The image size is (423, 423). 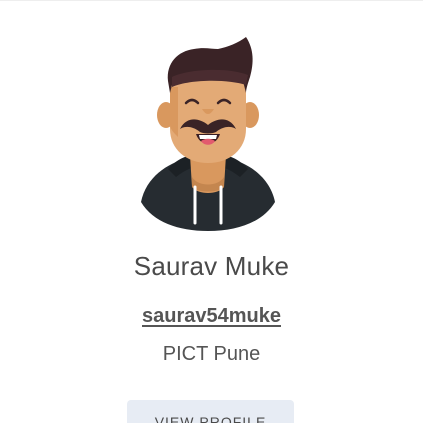 What do you see at coordinates (211, 354) in the screenshot?
I see `profile-college: PICT Pune` at bounding box center [211, 354].